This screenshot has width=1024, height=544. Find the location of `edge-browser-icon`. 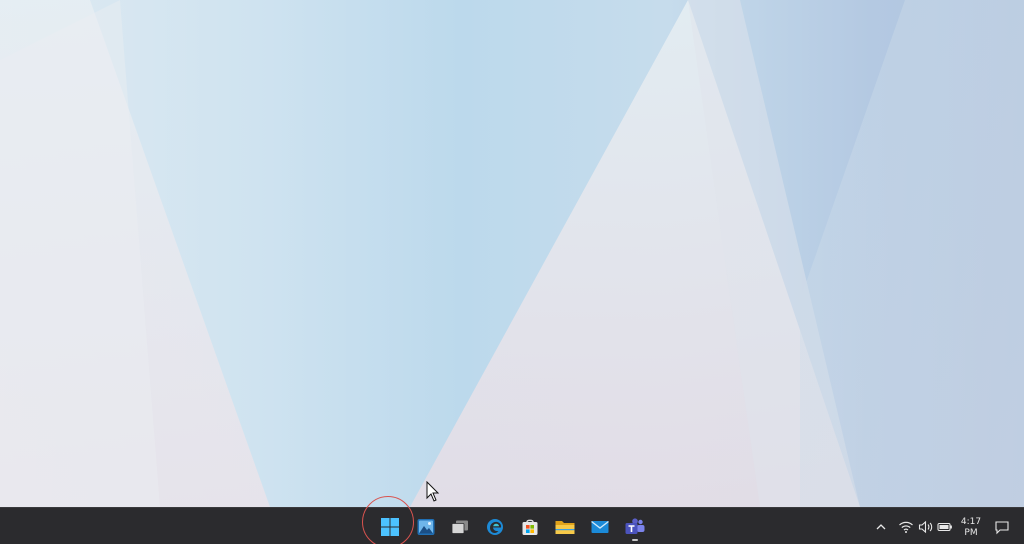

edge-browser-icon is located at coordinates (495, 527).